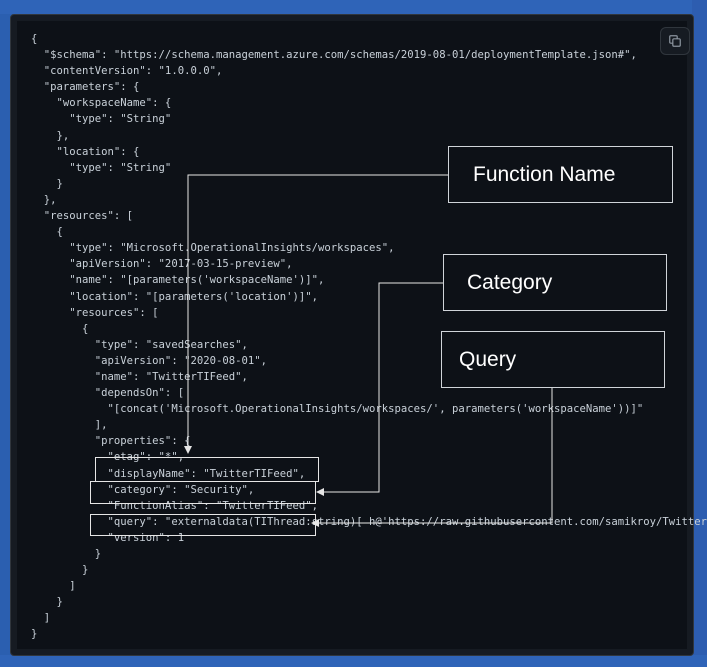 This screenshot has height=667, width=707. I want to click on function-name-callout: Function Name, so click(560, 174).